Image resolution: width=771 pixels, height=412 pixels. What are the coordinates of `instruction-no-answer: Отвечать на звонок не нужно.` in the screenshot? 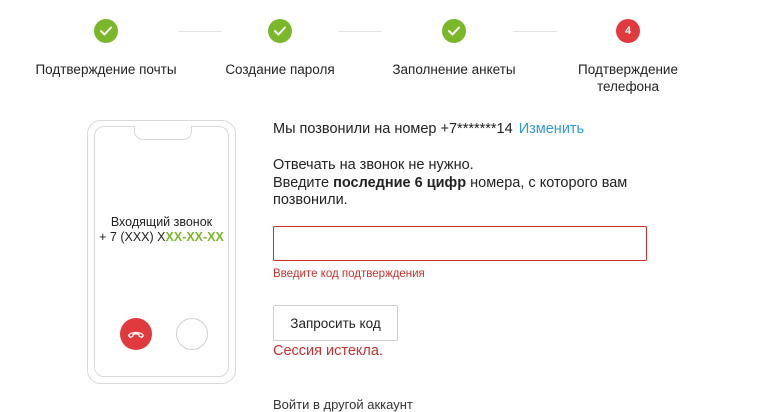 It's located at (373, 165).